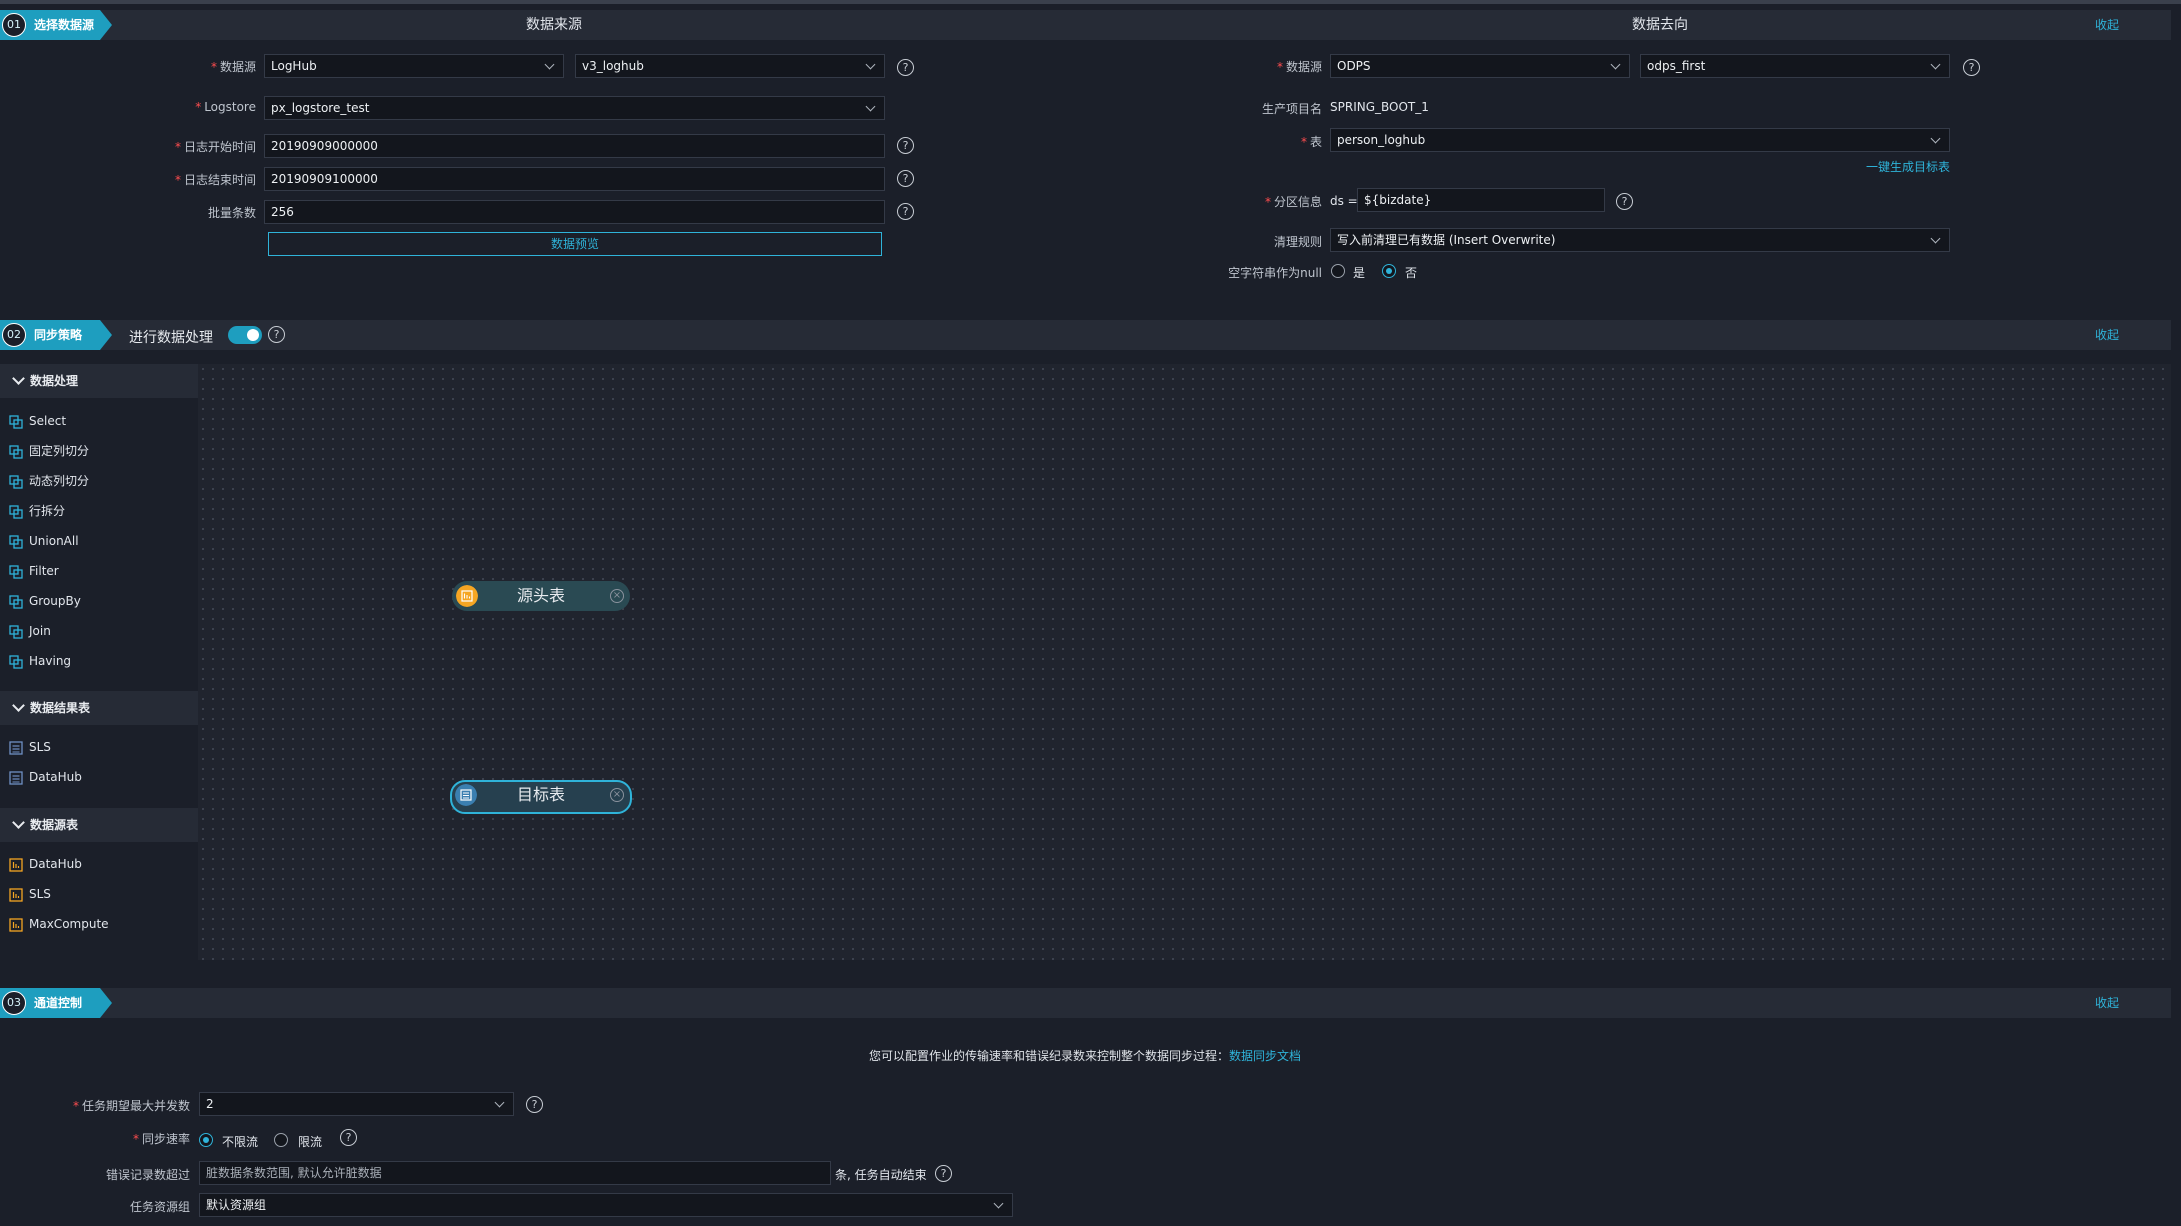 The height and width of the screenshot is (1226, 2181). I want to click on group-result-tables: 数据结果表, so click(99, 708).